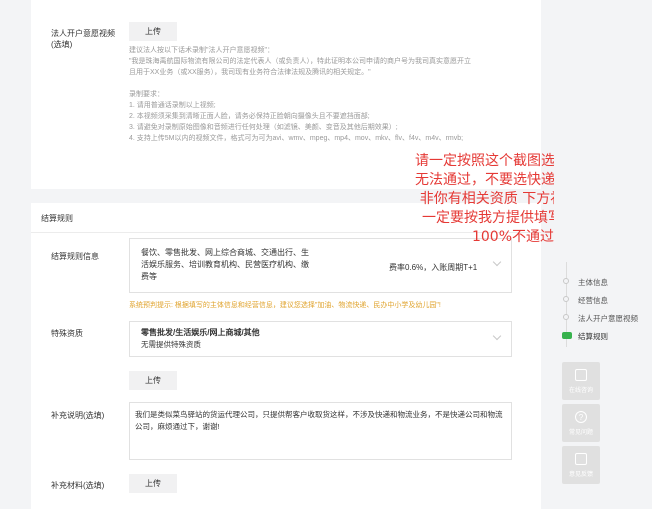  I want to click on step-settlement: 结算规则, so click(593, 336).